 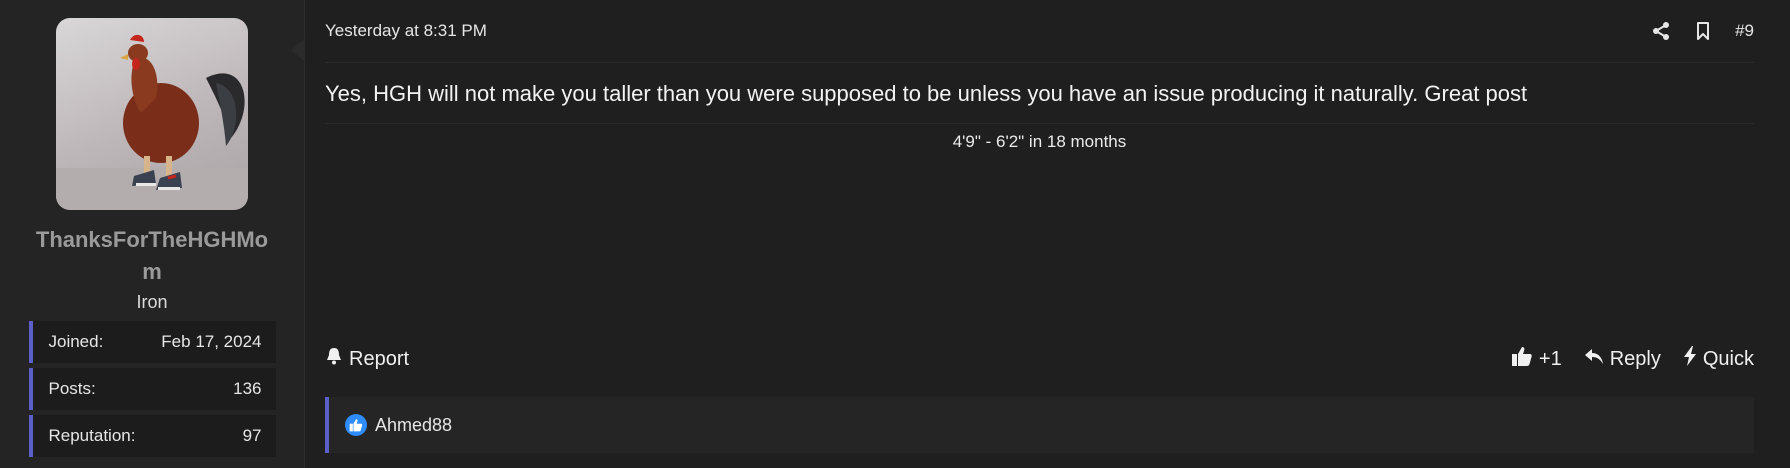 I want to click on reactions-bar: Ahmed88, so click(x=1039, y=425).